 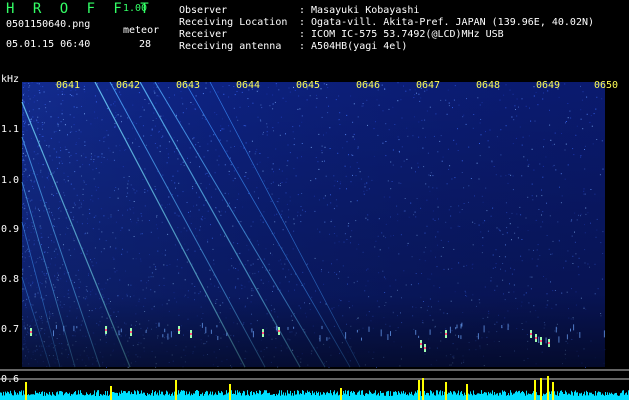 What do you see at coordinates (314, 388) in the screenshot?
I see `signal-level-bars` at bounding box center [314, 388].